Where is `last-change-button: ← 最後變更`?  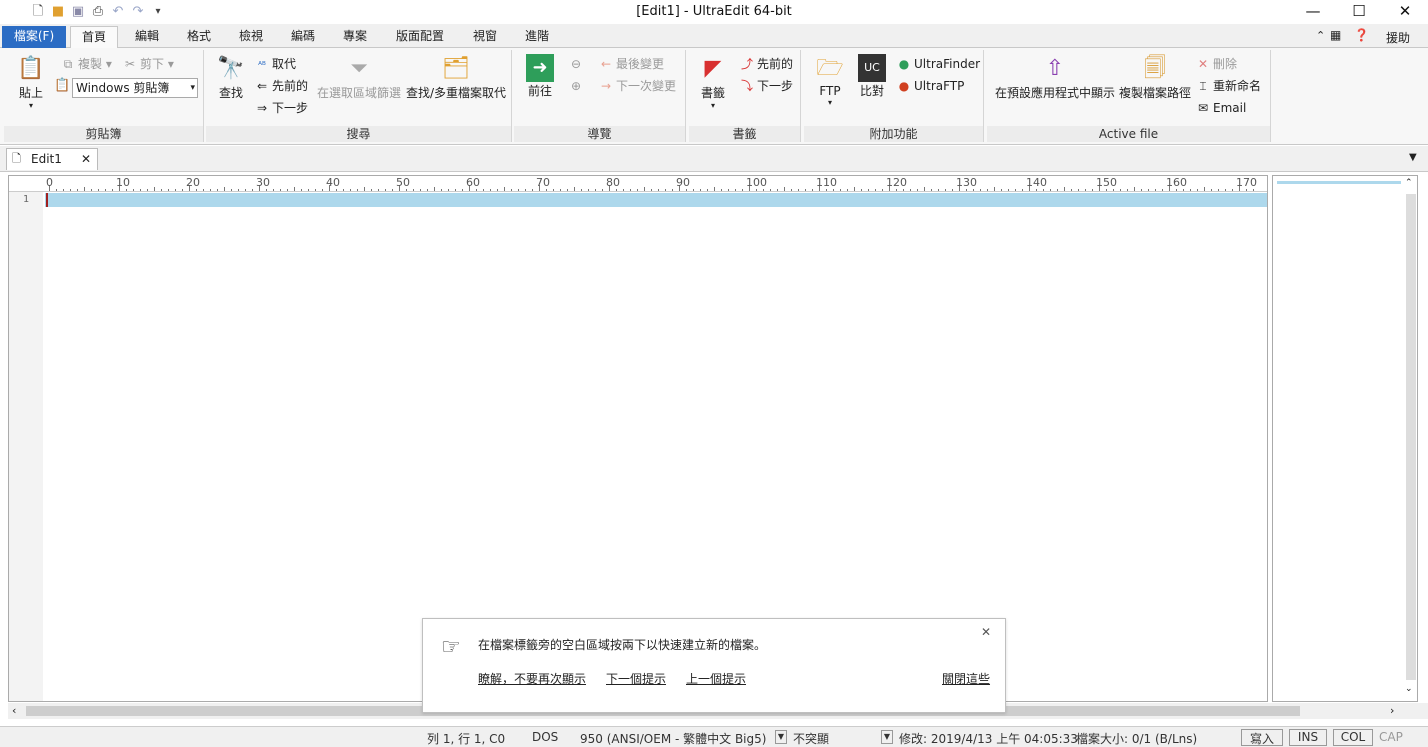
last-change-button: ← 最後變更 is located at coordinates (631, 64).